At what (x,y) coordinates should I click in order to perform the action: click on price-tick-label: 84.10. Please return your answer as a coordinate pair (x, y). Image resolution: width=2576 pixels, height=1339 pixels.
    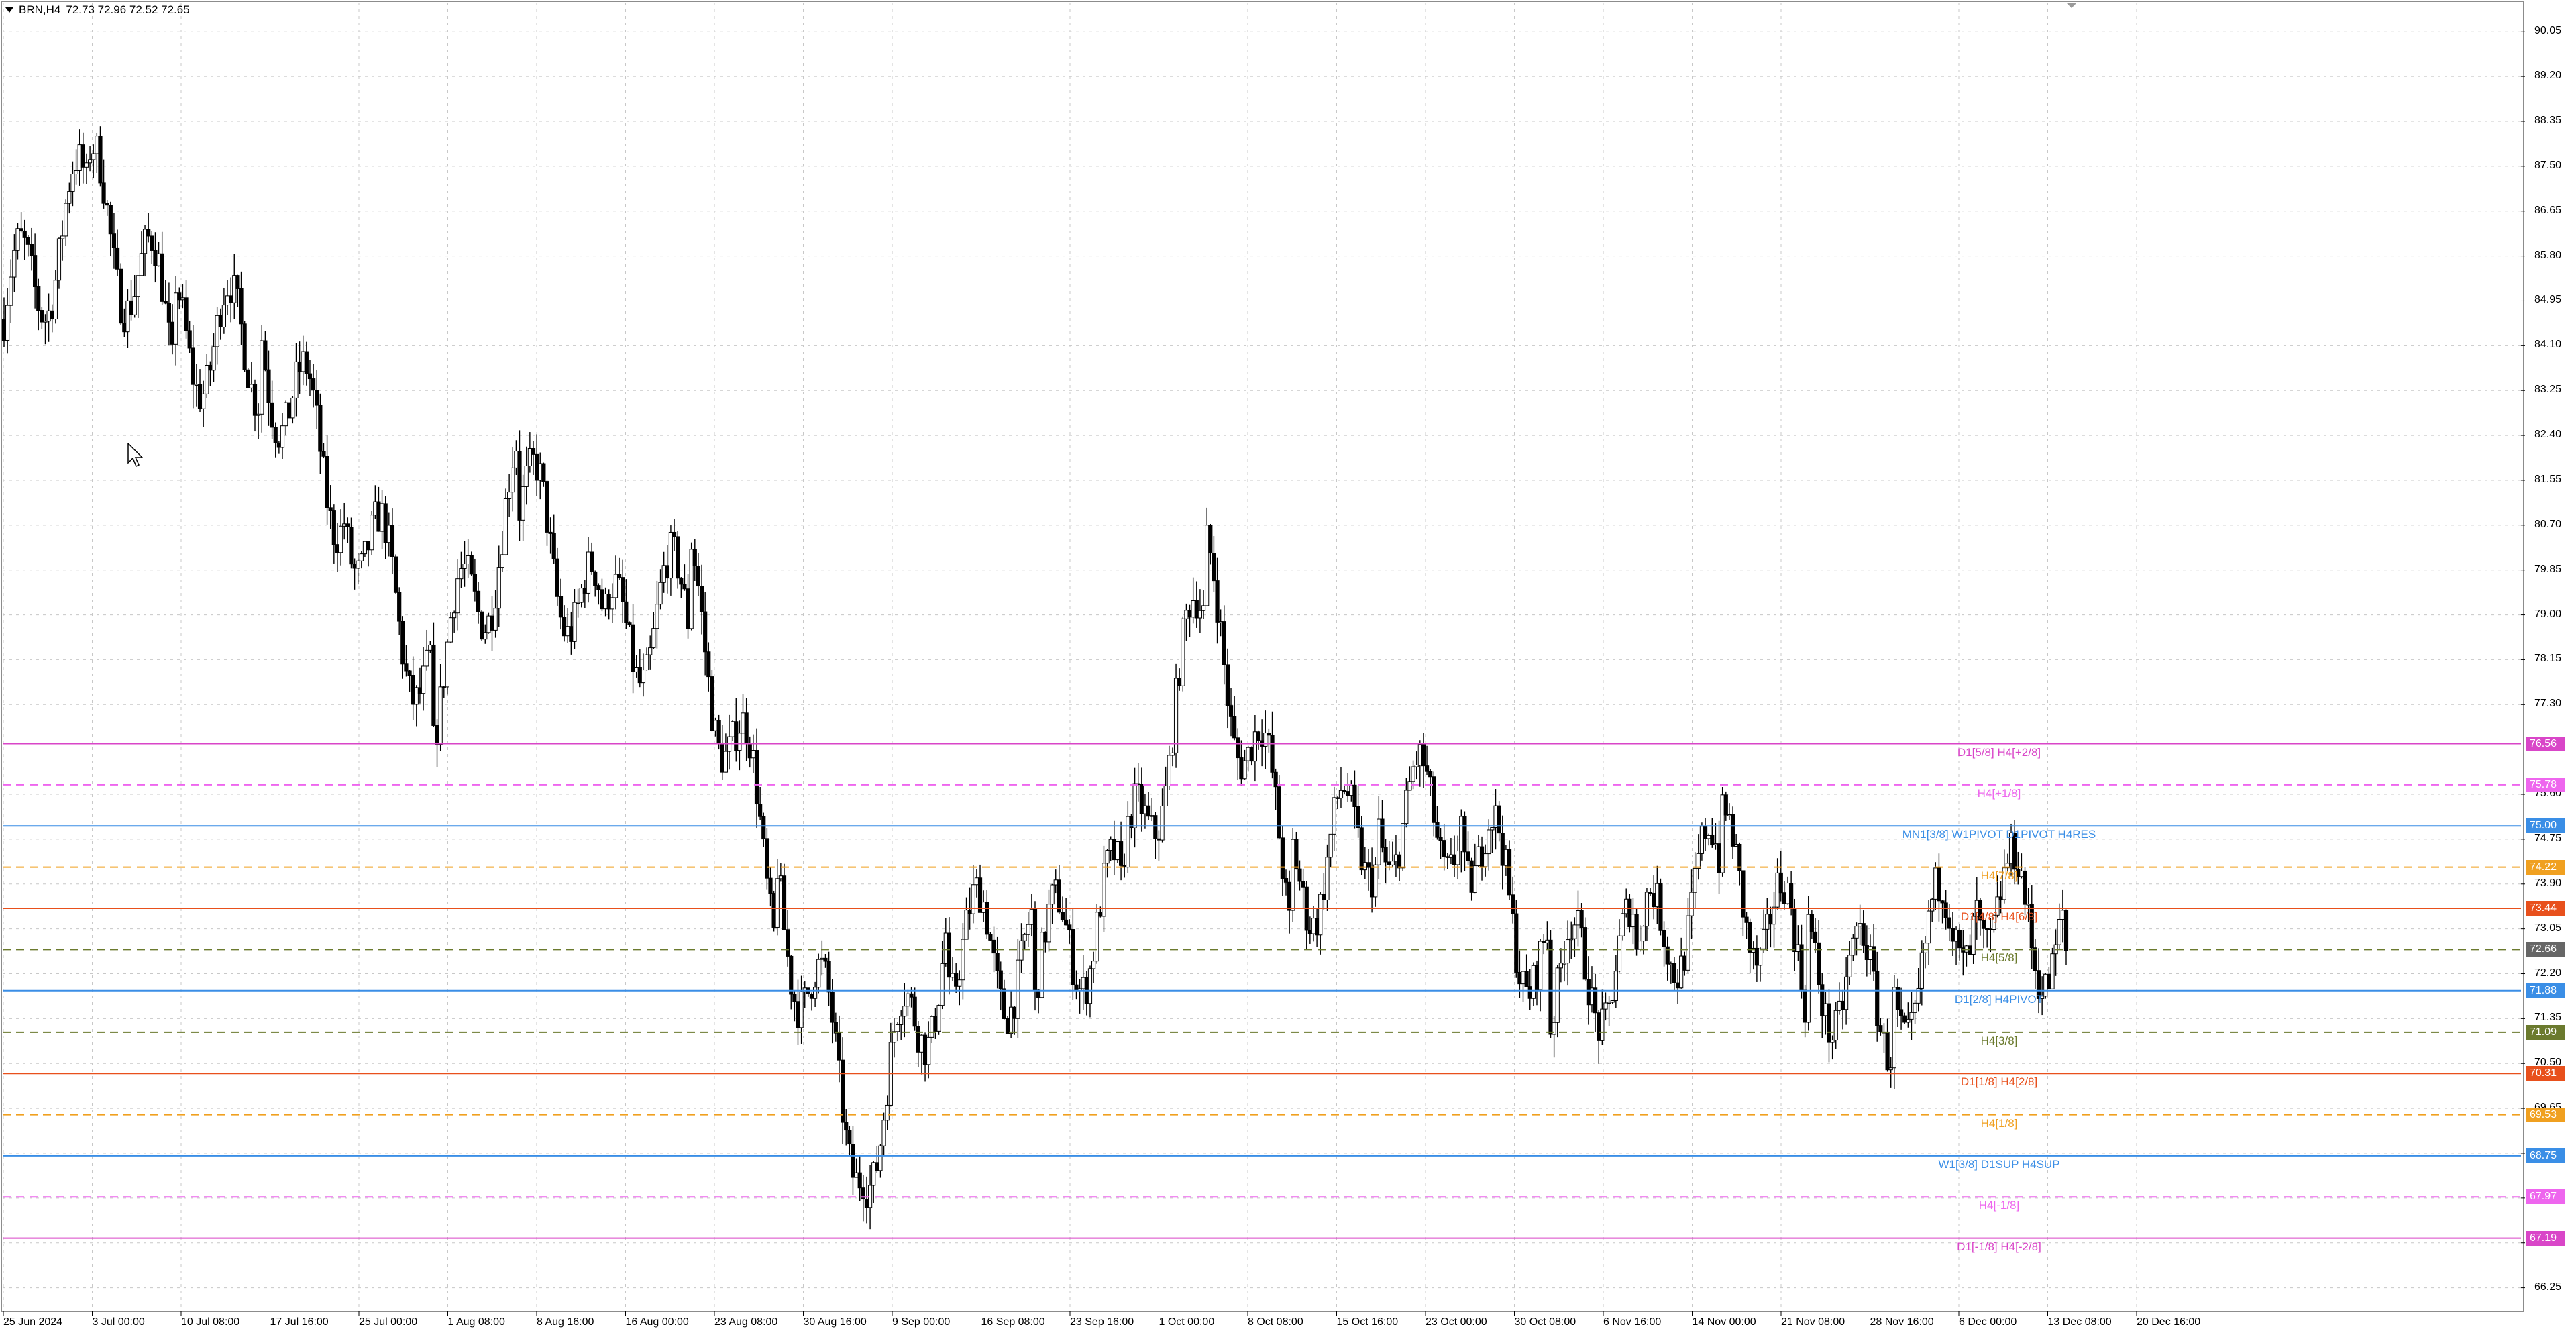
    Looking at the image, I should click on (2548, 345).